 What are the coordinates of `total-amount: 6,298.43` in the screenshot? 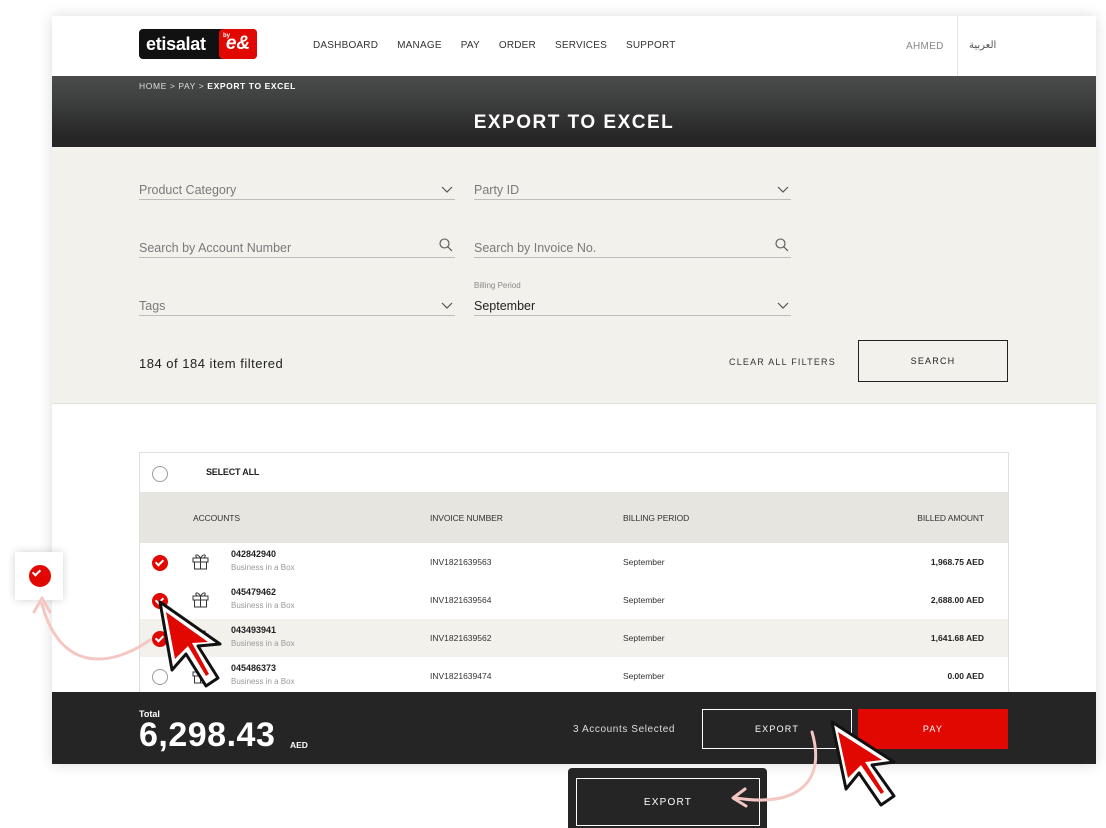 It's located at (207, 735).